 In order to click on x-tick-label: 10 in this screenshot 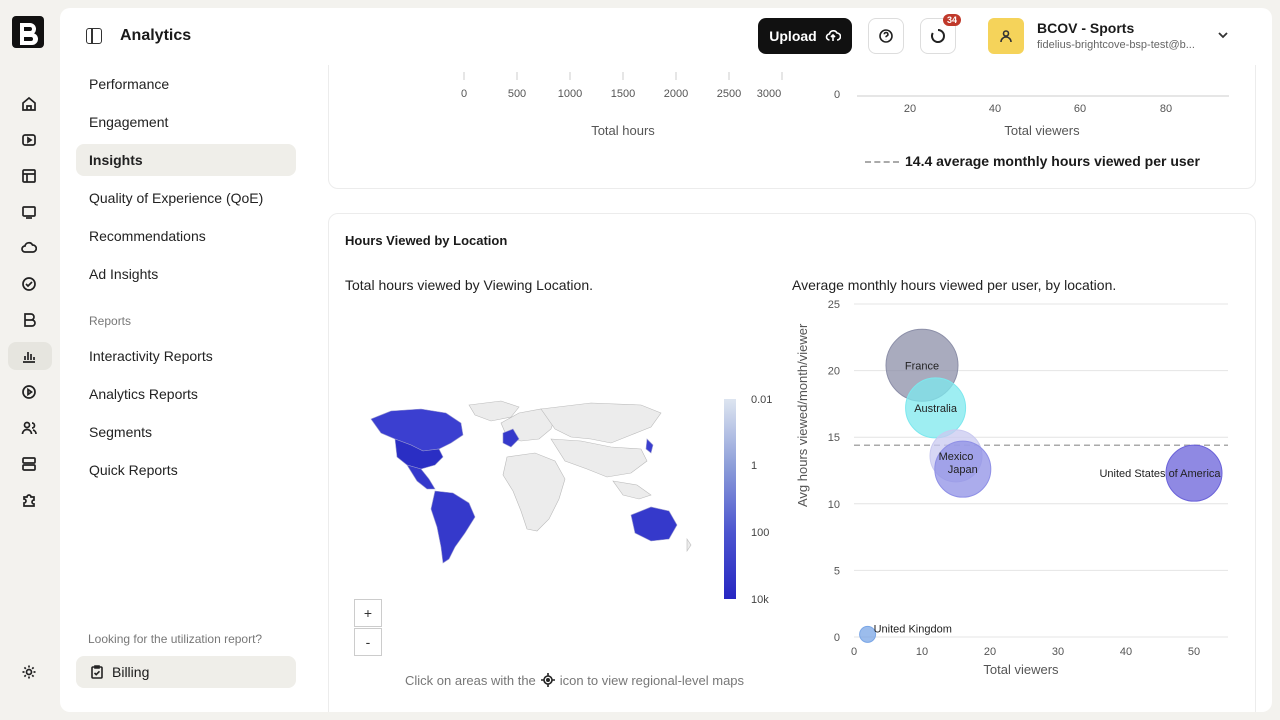, I will do `click(922, 652)`.